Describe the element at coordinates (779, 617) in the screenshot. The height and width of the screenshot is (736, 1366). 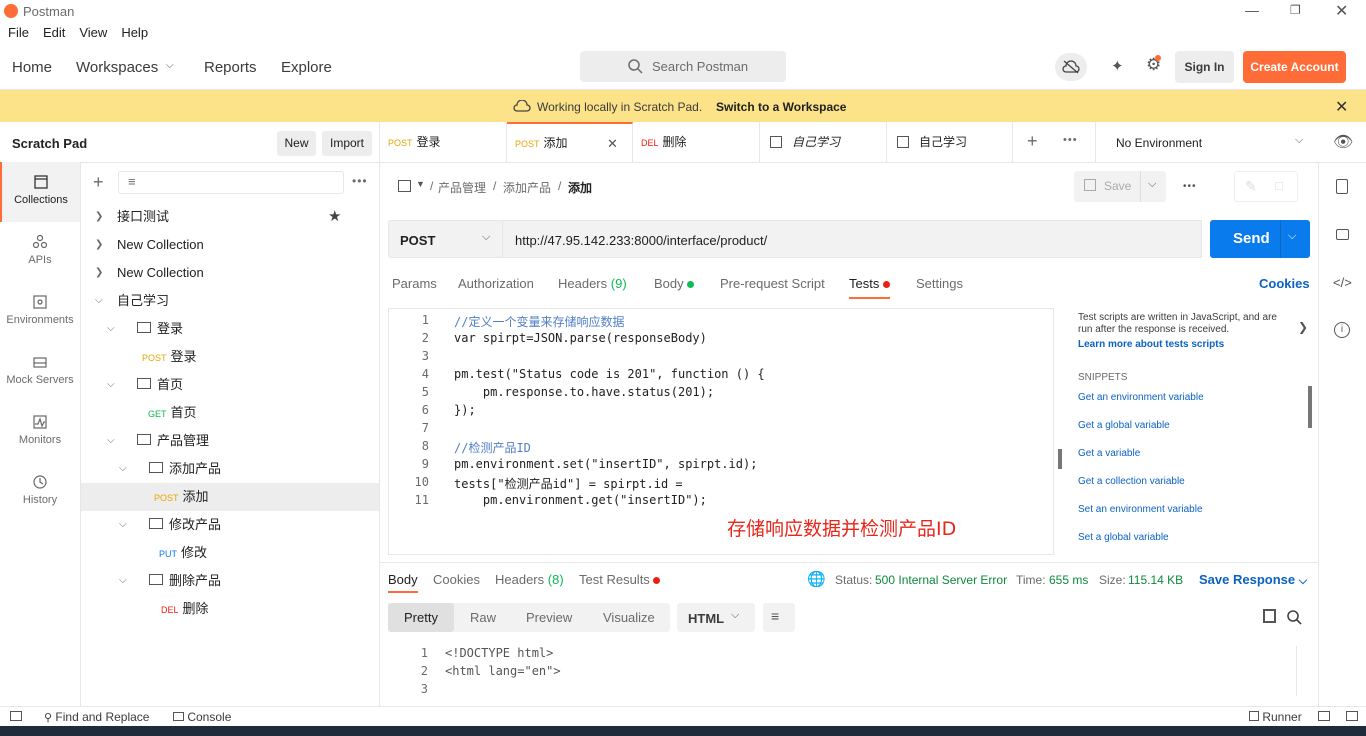
I see `wrap-lines-button: ≡` at that location.